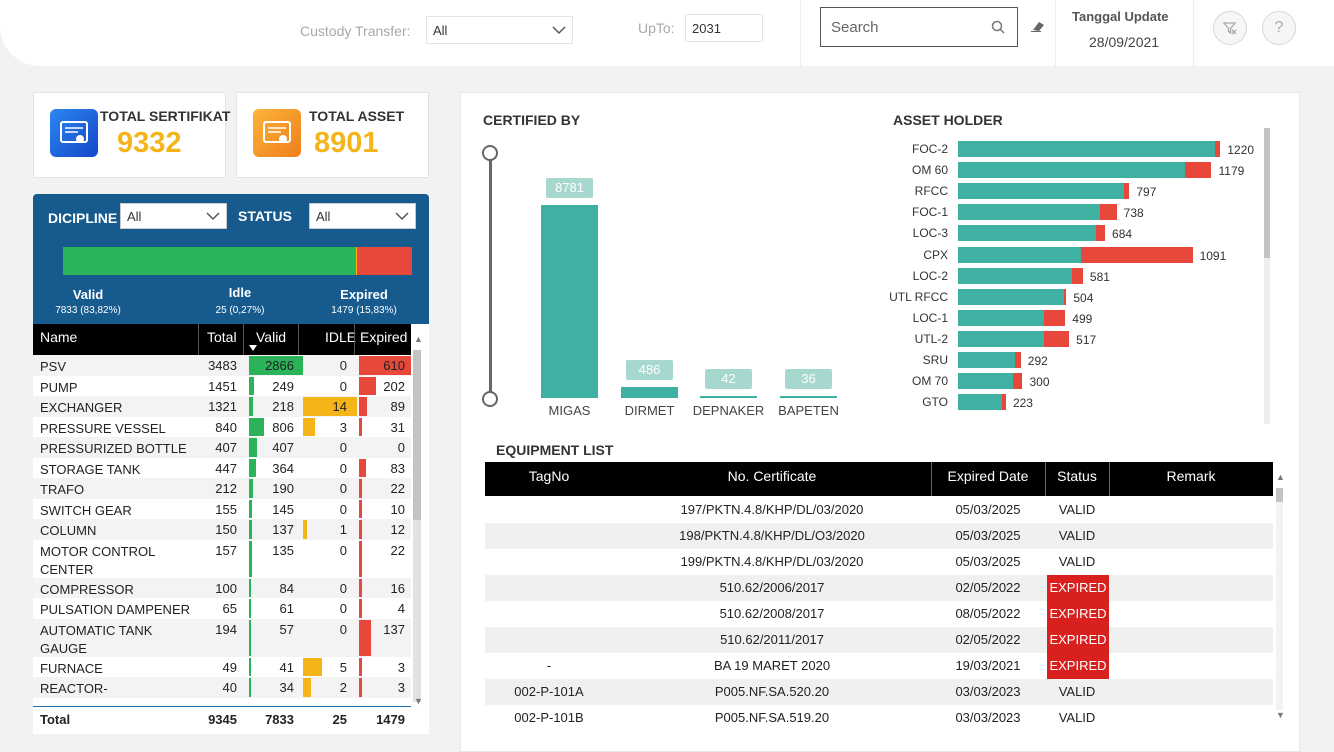 This screenshot has width=1334, height=752. Describe the element at coordinates (222, 447) in the screenshot. I see `table-row: PRESSURIZED BOTTLE 407 407 0 0` at that location.